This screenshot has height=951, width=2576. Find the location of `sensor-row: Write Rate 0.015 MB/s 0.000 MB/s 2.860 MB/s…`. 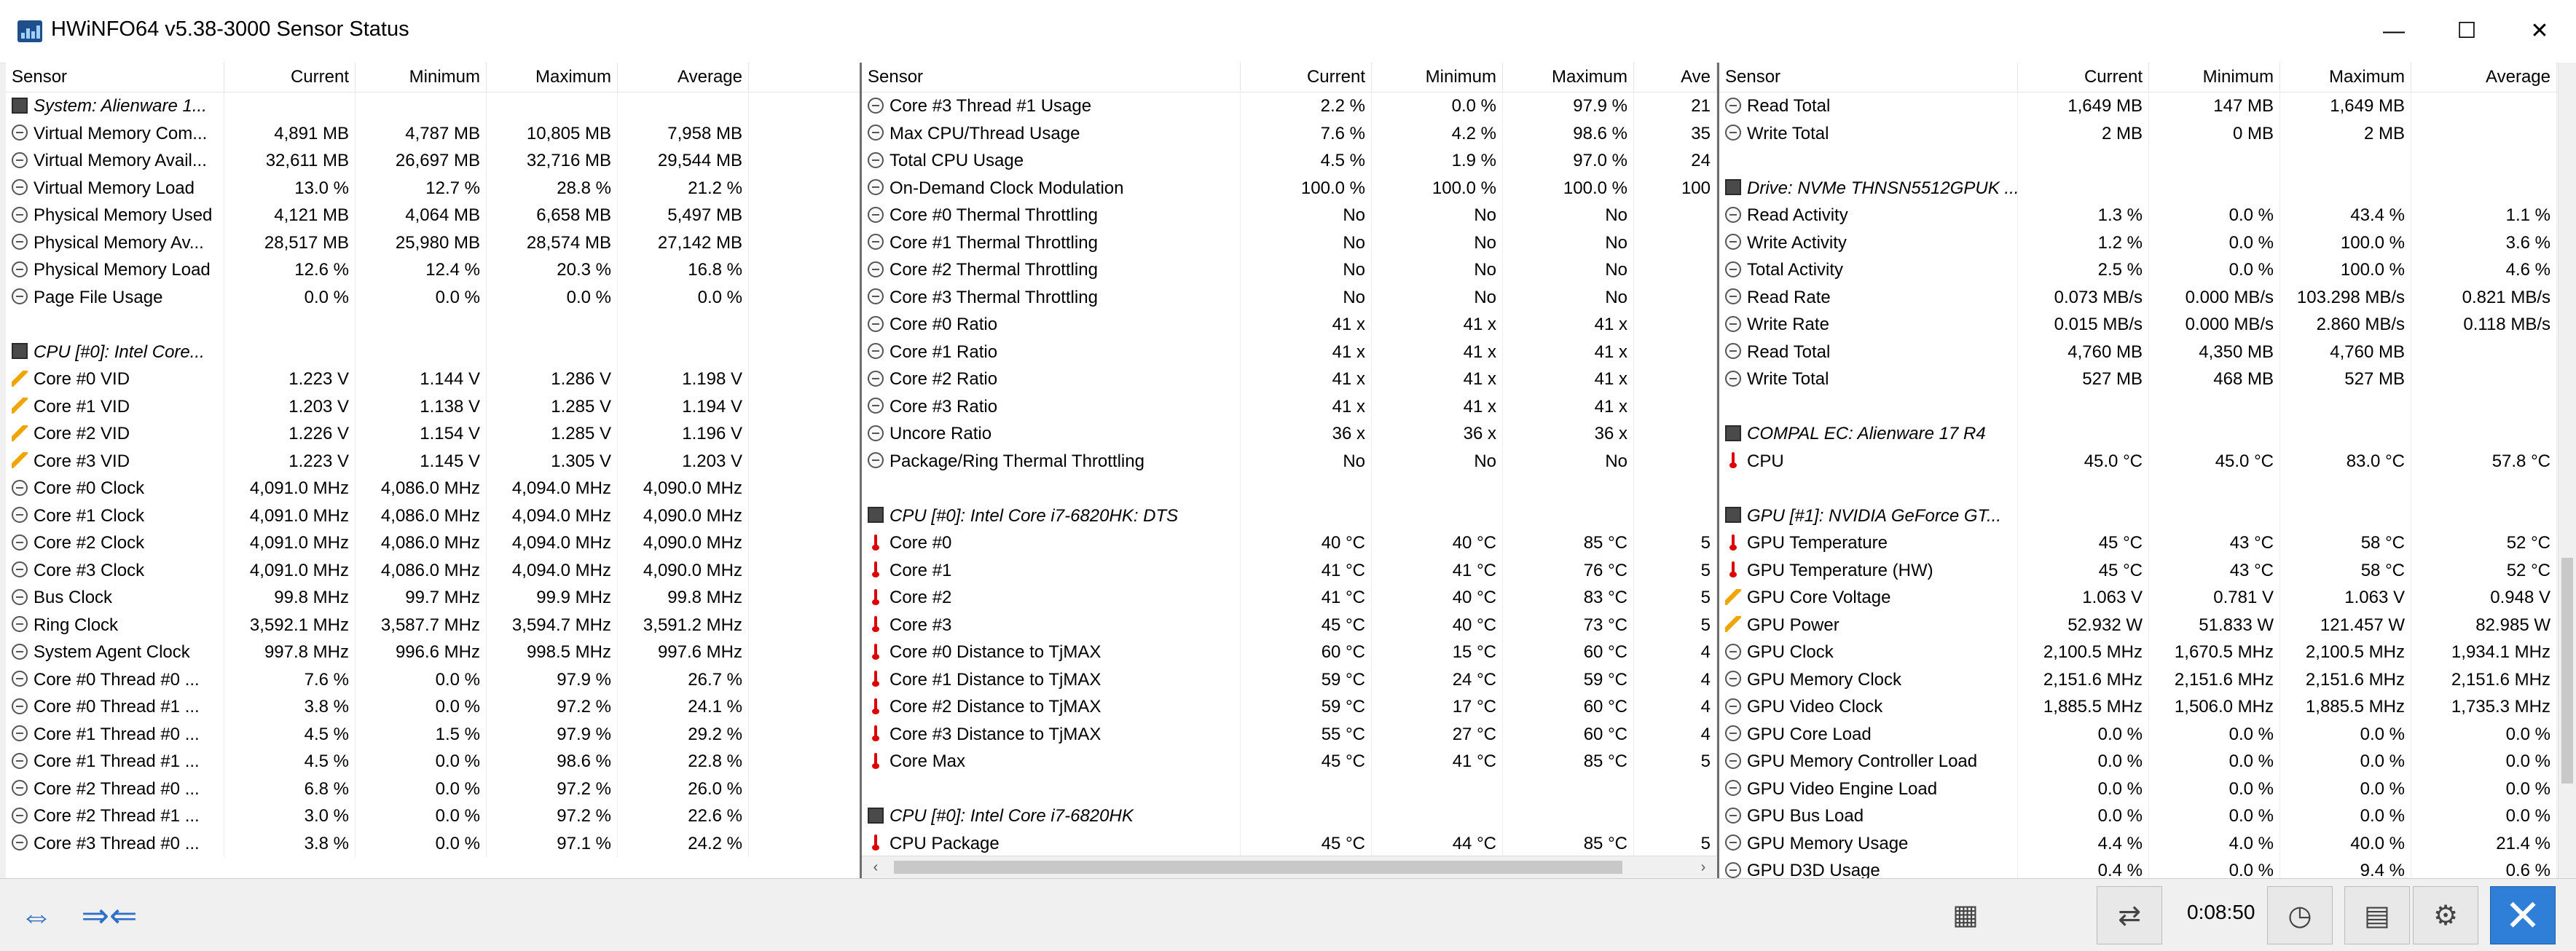

sensor-row: Write Rate 0.015 MB/s 0.000 MB/s 2.860 MB/s… is located at coordinates (2147, 325).